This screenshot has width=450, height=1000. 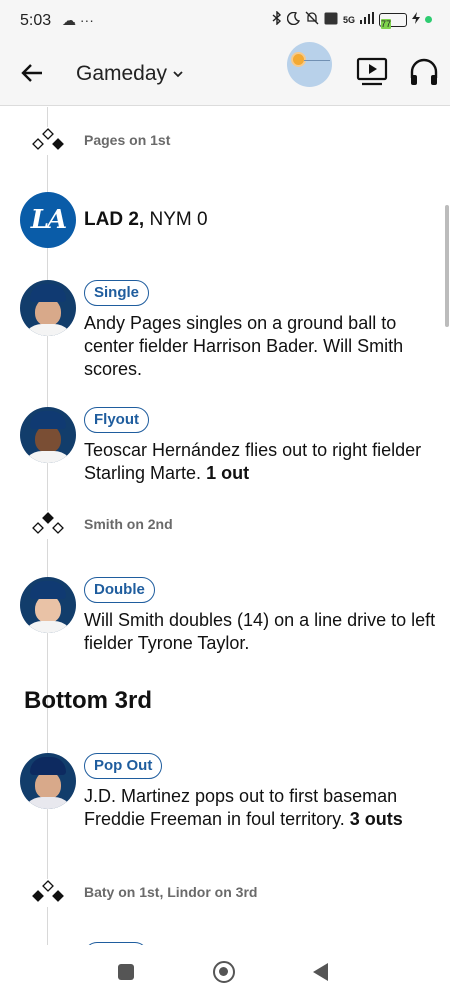 I want to click on score-text: LAD 2, NYM 0, so click(x=146, y=220).